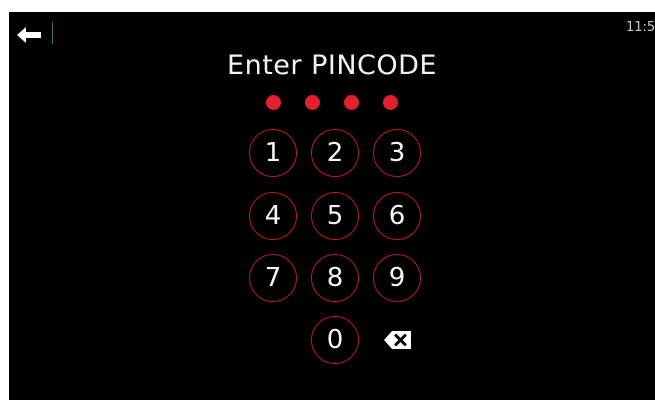 The height and width of the screenshot is (400, 655). I want to click on pin-indicator, so click(332, 102).